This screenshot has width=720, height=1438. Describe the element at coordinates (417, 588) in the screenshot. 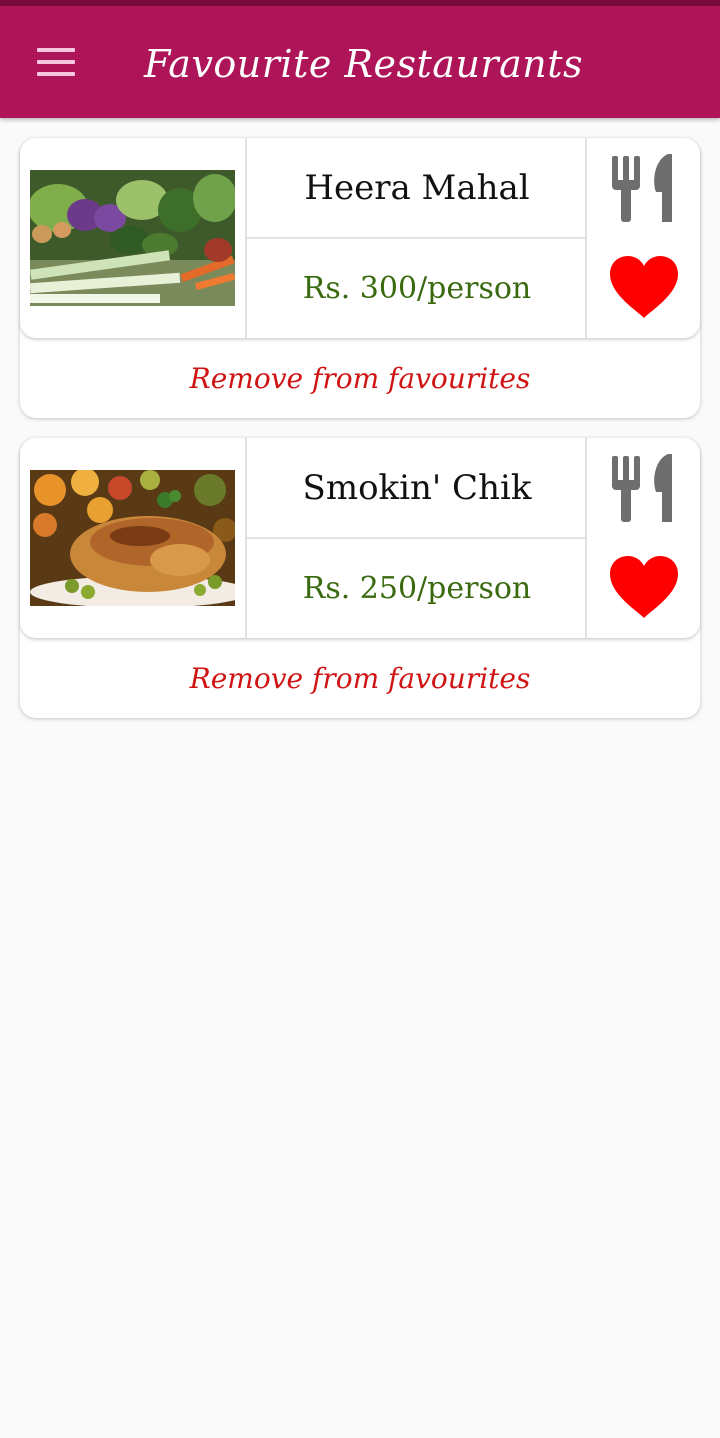

I see `restaurant-price: Rs. 250/person` at that location.